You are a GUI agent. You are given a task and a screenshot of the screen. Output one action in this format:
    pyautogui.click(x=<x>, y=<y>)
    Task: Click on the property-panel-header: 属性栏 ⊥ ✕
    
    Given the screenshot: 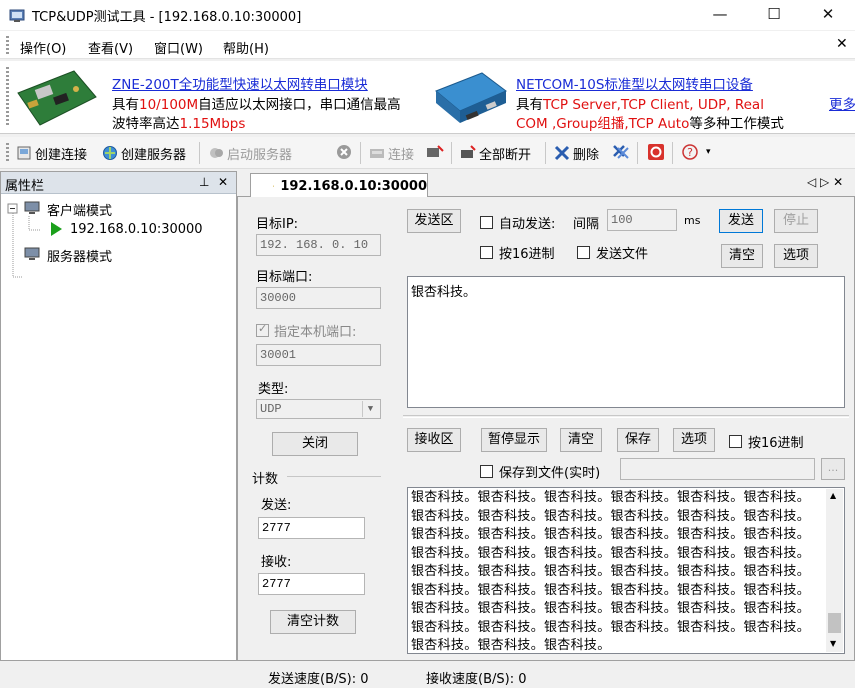 What is the action you would take?
    pyautogui.click(x=118, y=183)
    